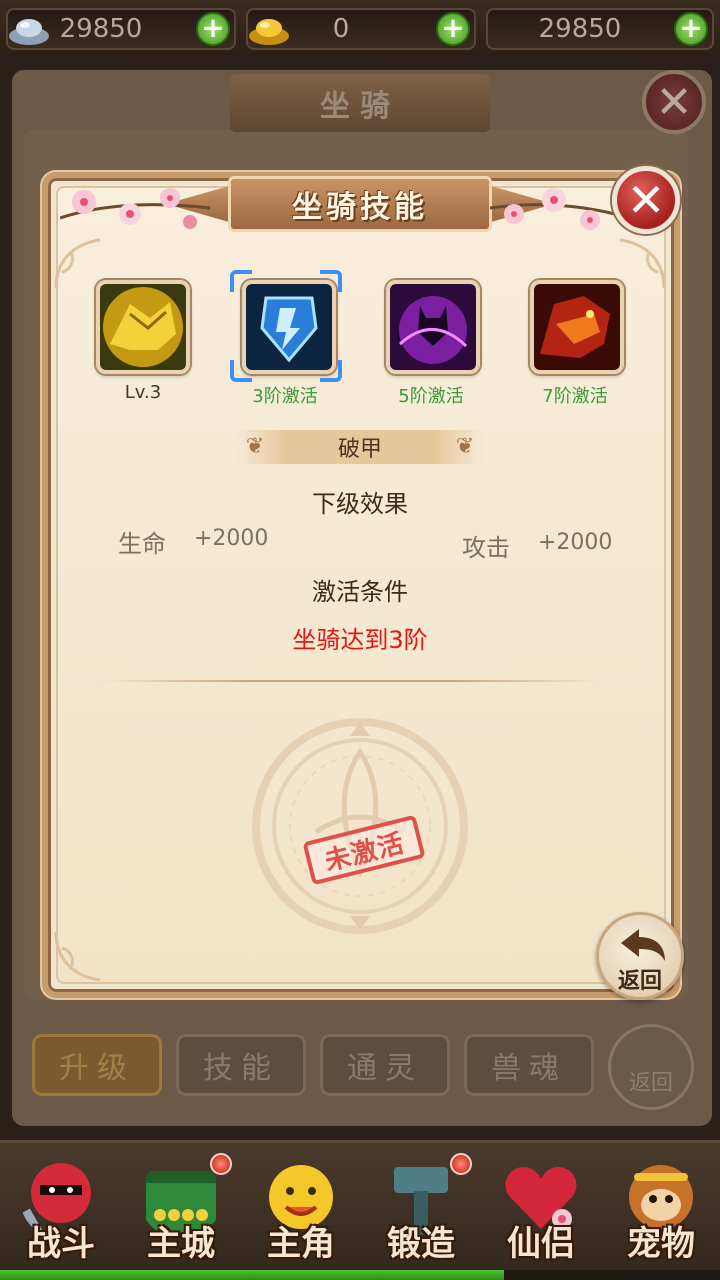 This screenshot has height=1280, width=720. I want to click on blue-shield-skill-icon, so click(289, 327).